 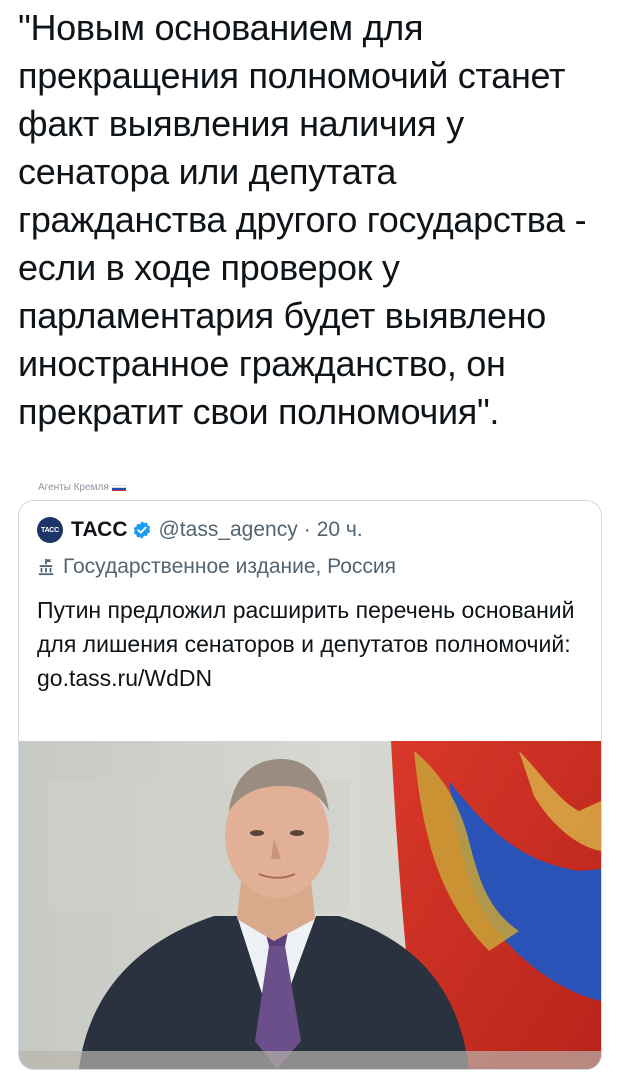 What do you see at coordinates (227, 530) in the screenshot?
I see `author-handle: @tass_agency` at bounding box center [227, 530].